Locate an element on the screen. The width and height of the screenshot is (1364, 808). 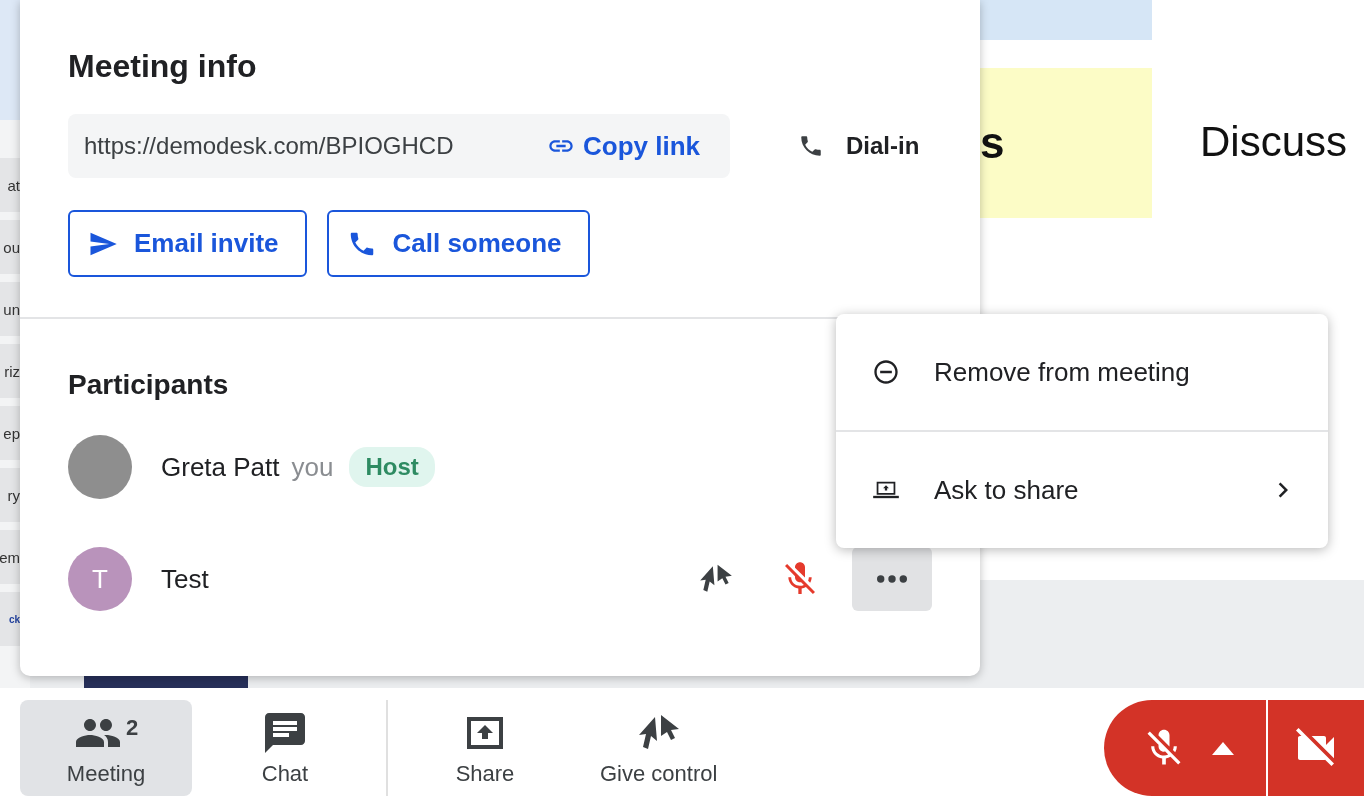
panel-title: Meeting info is located at coordinates (163, 66).